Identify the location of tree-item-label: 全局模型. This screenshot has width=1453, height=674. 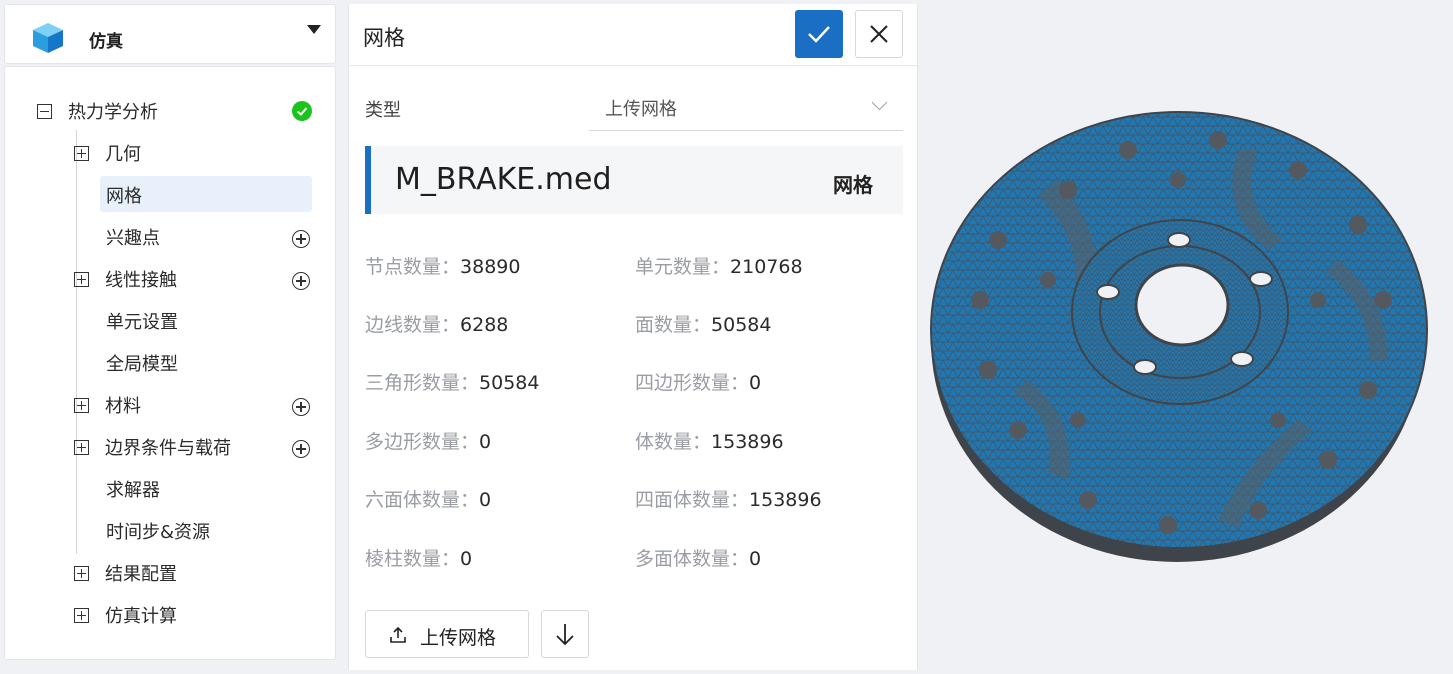
(142, 364).